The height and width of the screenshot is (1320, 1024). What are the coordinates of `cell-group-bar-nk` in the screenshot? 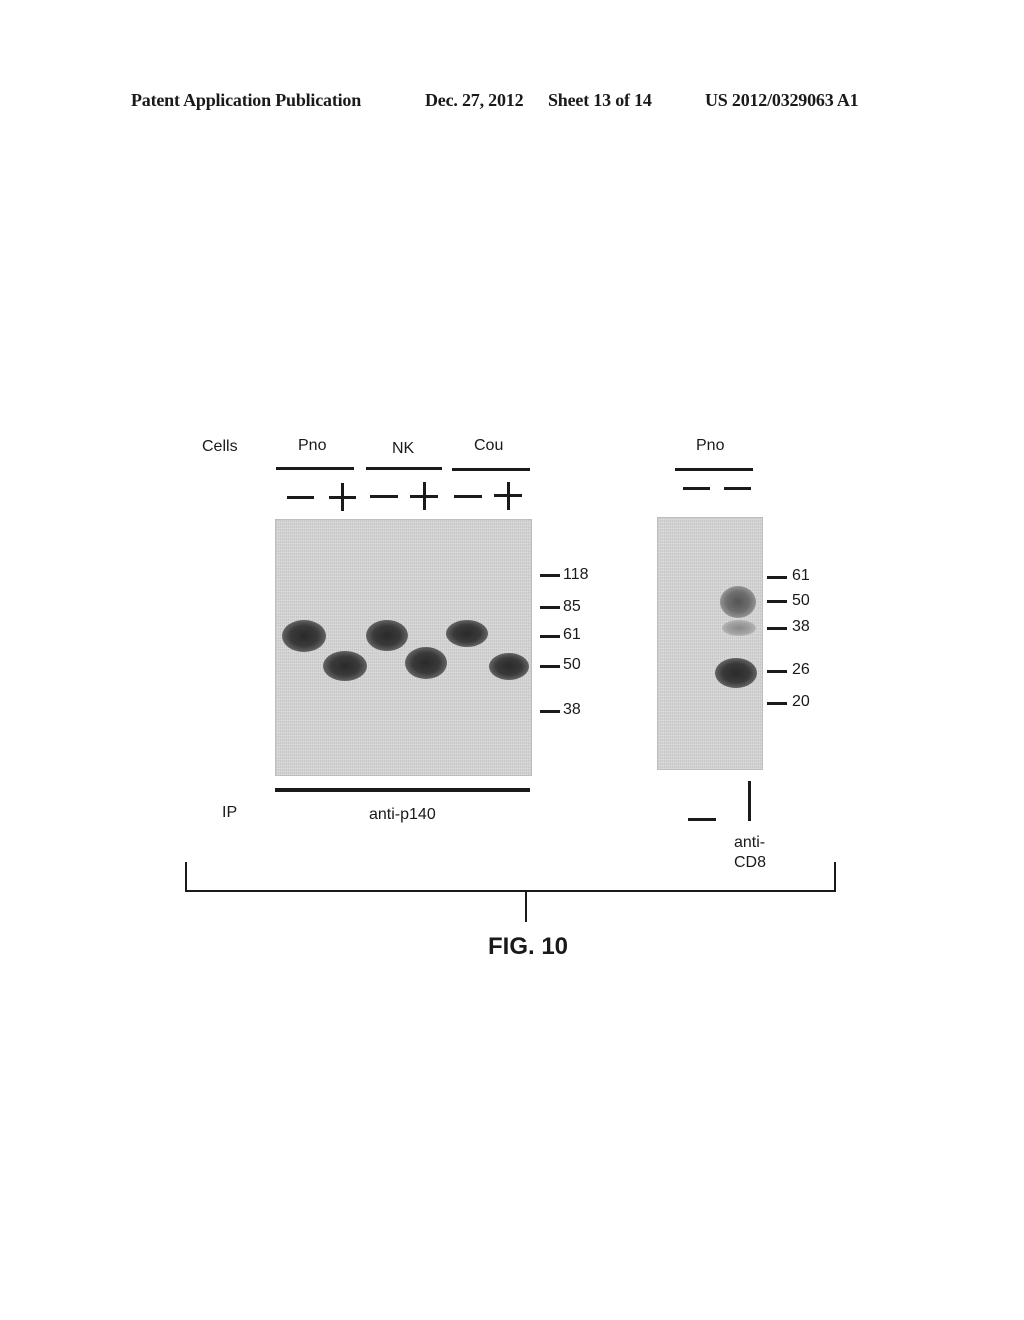 It's located at (404, 468).